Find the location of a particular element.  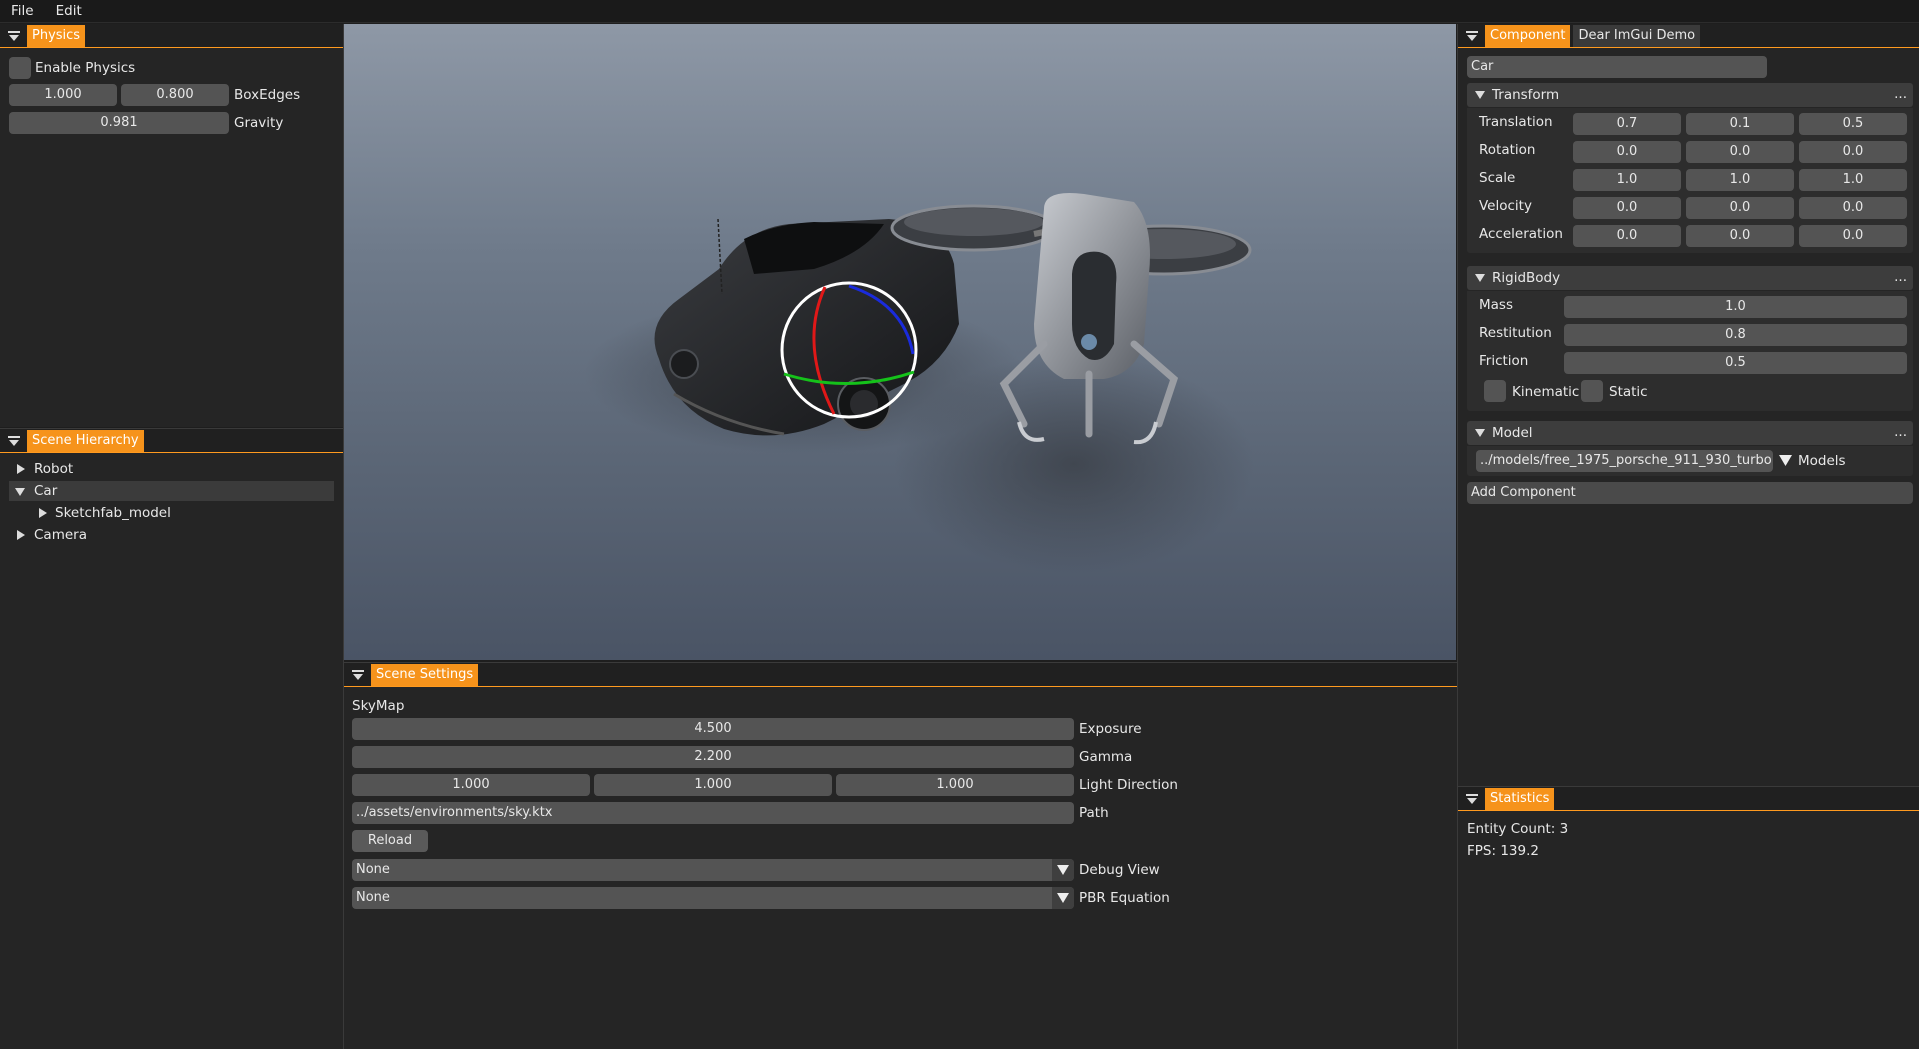

menu-edit: Edit is located at coordinates (69, 11).